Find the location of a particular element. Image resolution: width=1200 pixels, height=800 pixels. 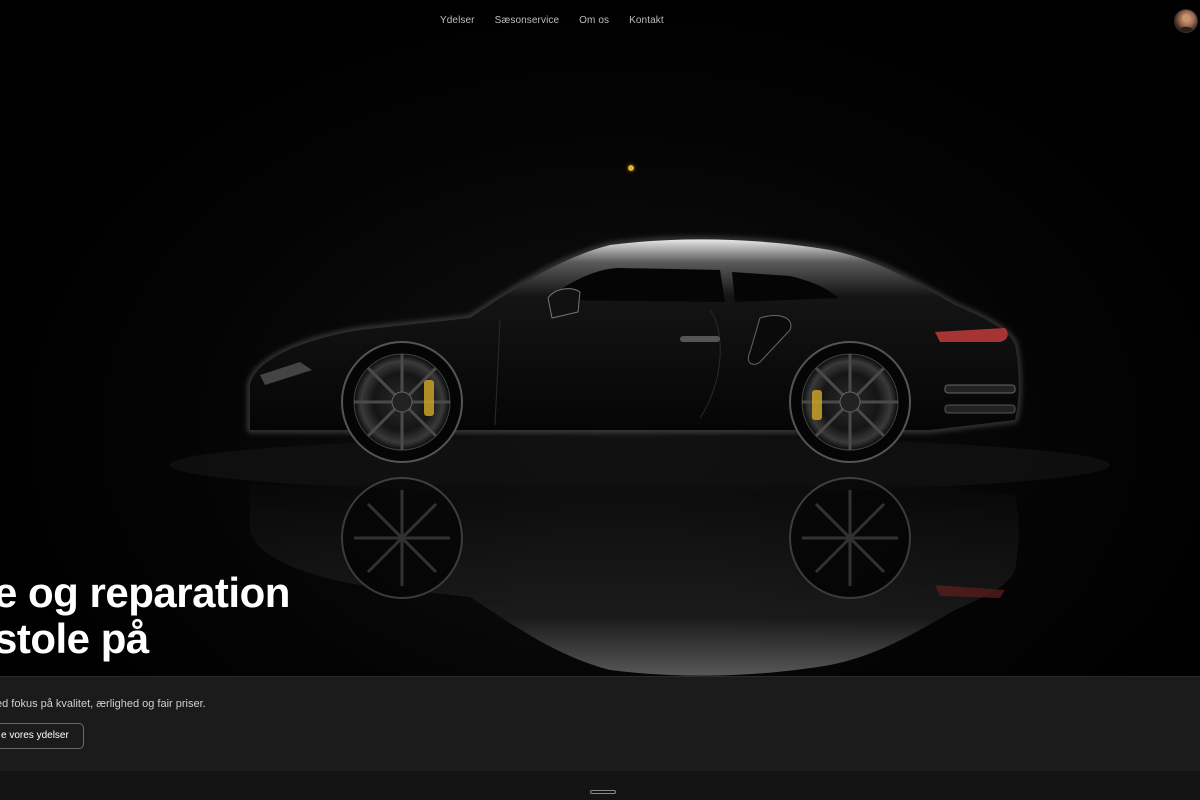

door-handle is located at coordinates (700, 339).